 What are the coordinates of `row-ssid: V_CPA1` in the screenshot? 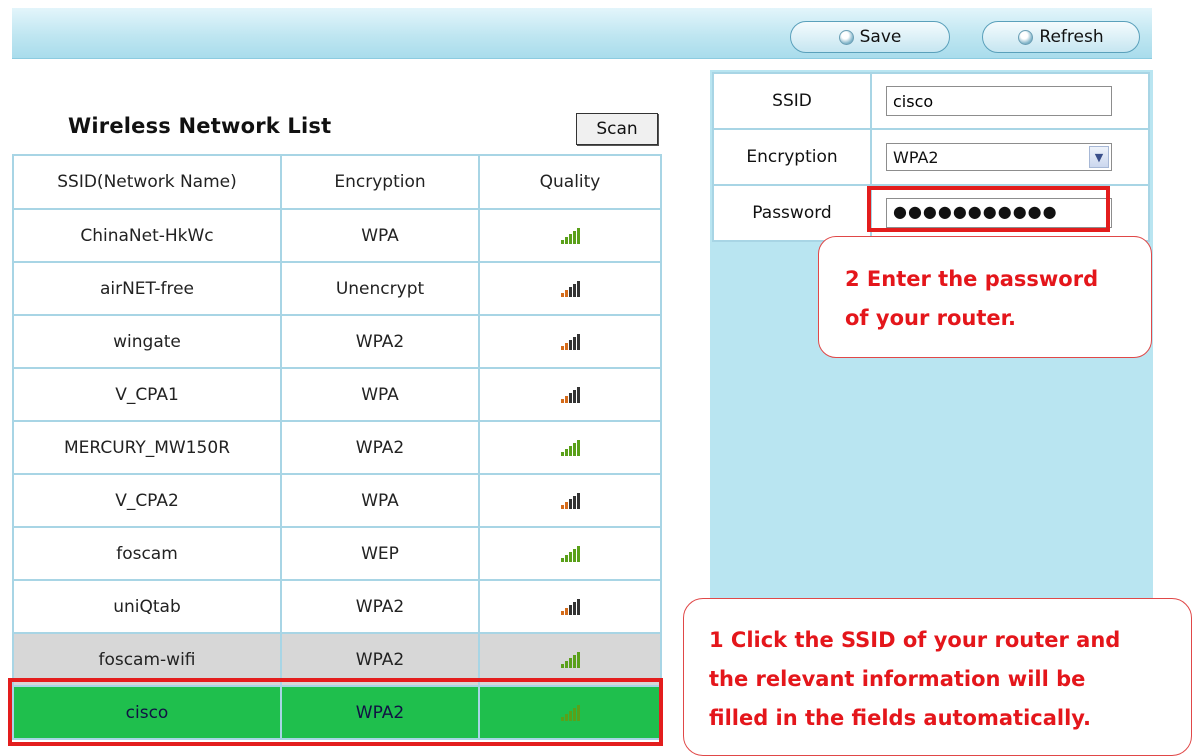 It's located at (147, 394).